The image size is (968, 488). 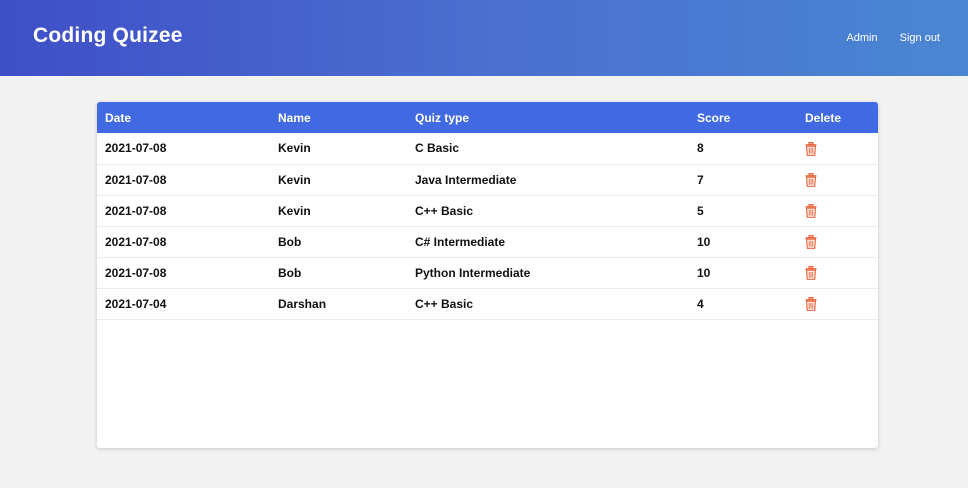 What do you see at coordinates (714, 117) in the screenshot?
I see `header-score: Score` at bounding box center [714, 117].